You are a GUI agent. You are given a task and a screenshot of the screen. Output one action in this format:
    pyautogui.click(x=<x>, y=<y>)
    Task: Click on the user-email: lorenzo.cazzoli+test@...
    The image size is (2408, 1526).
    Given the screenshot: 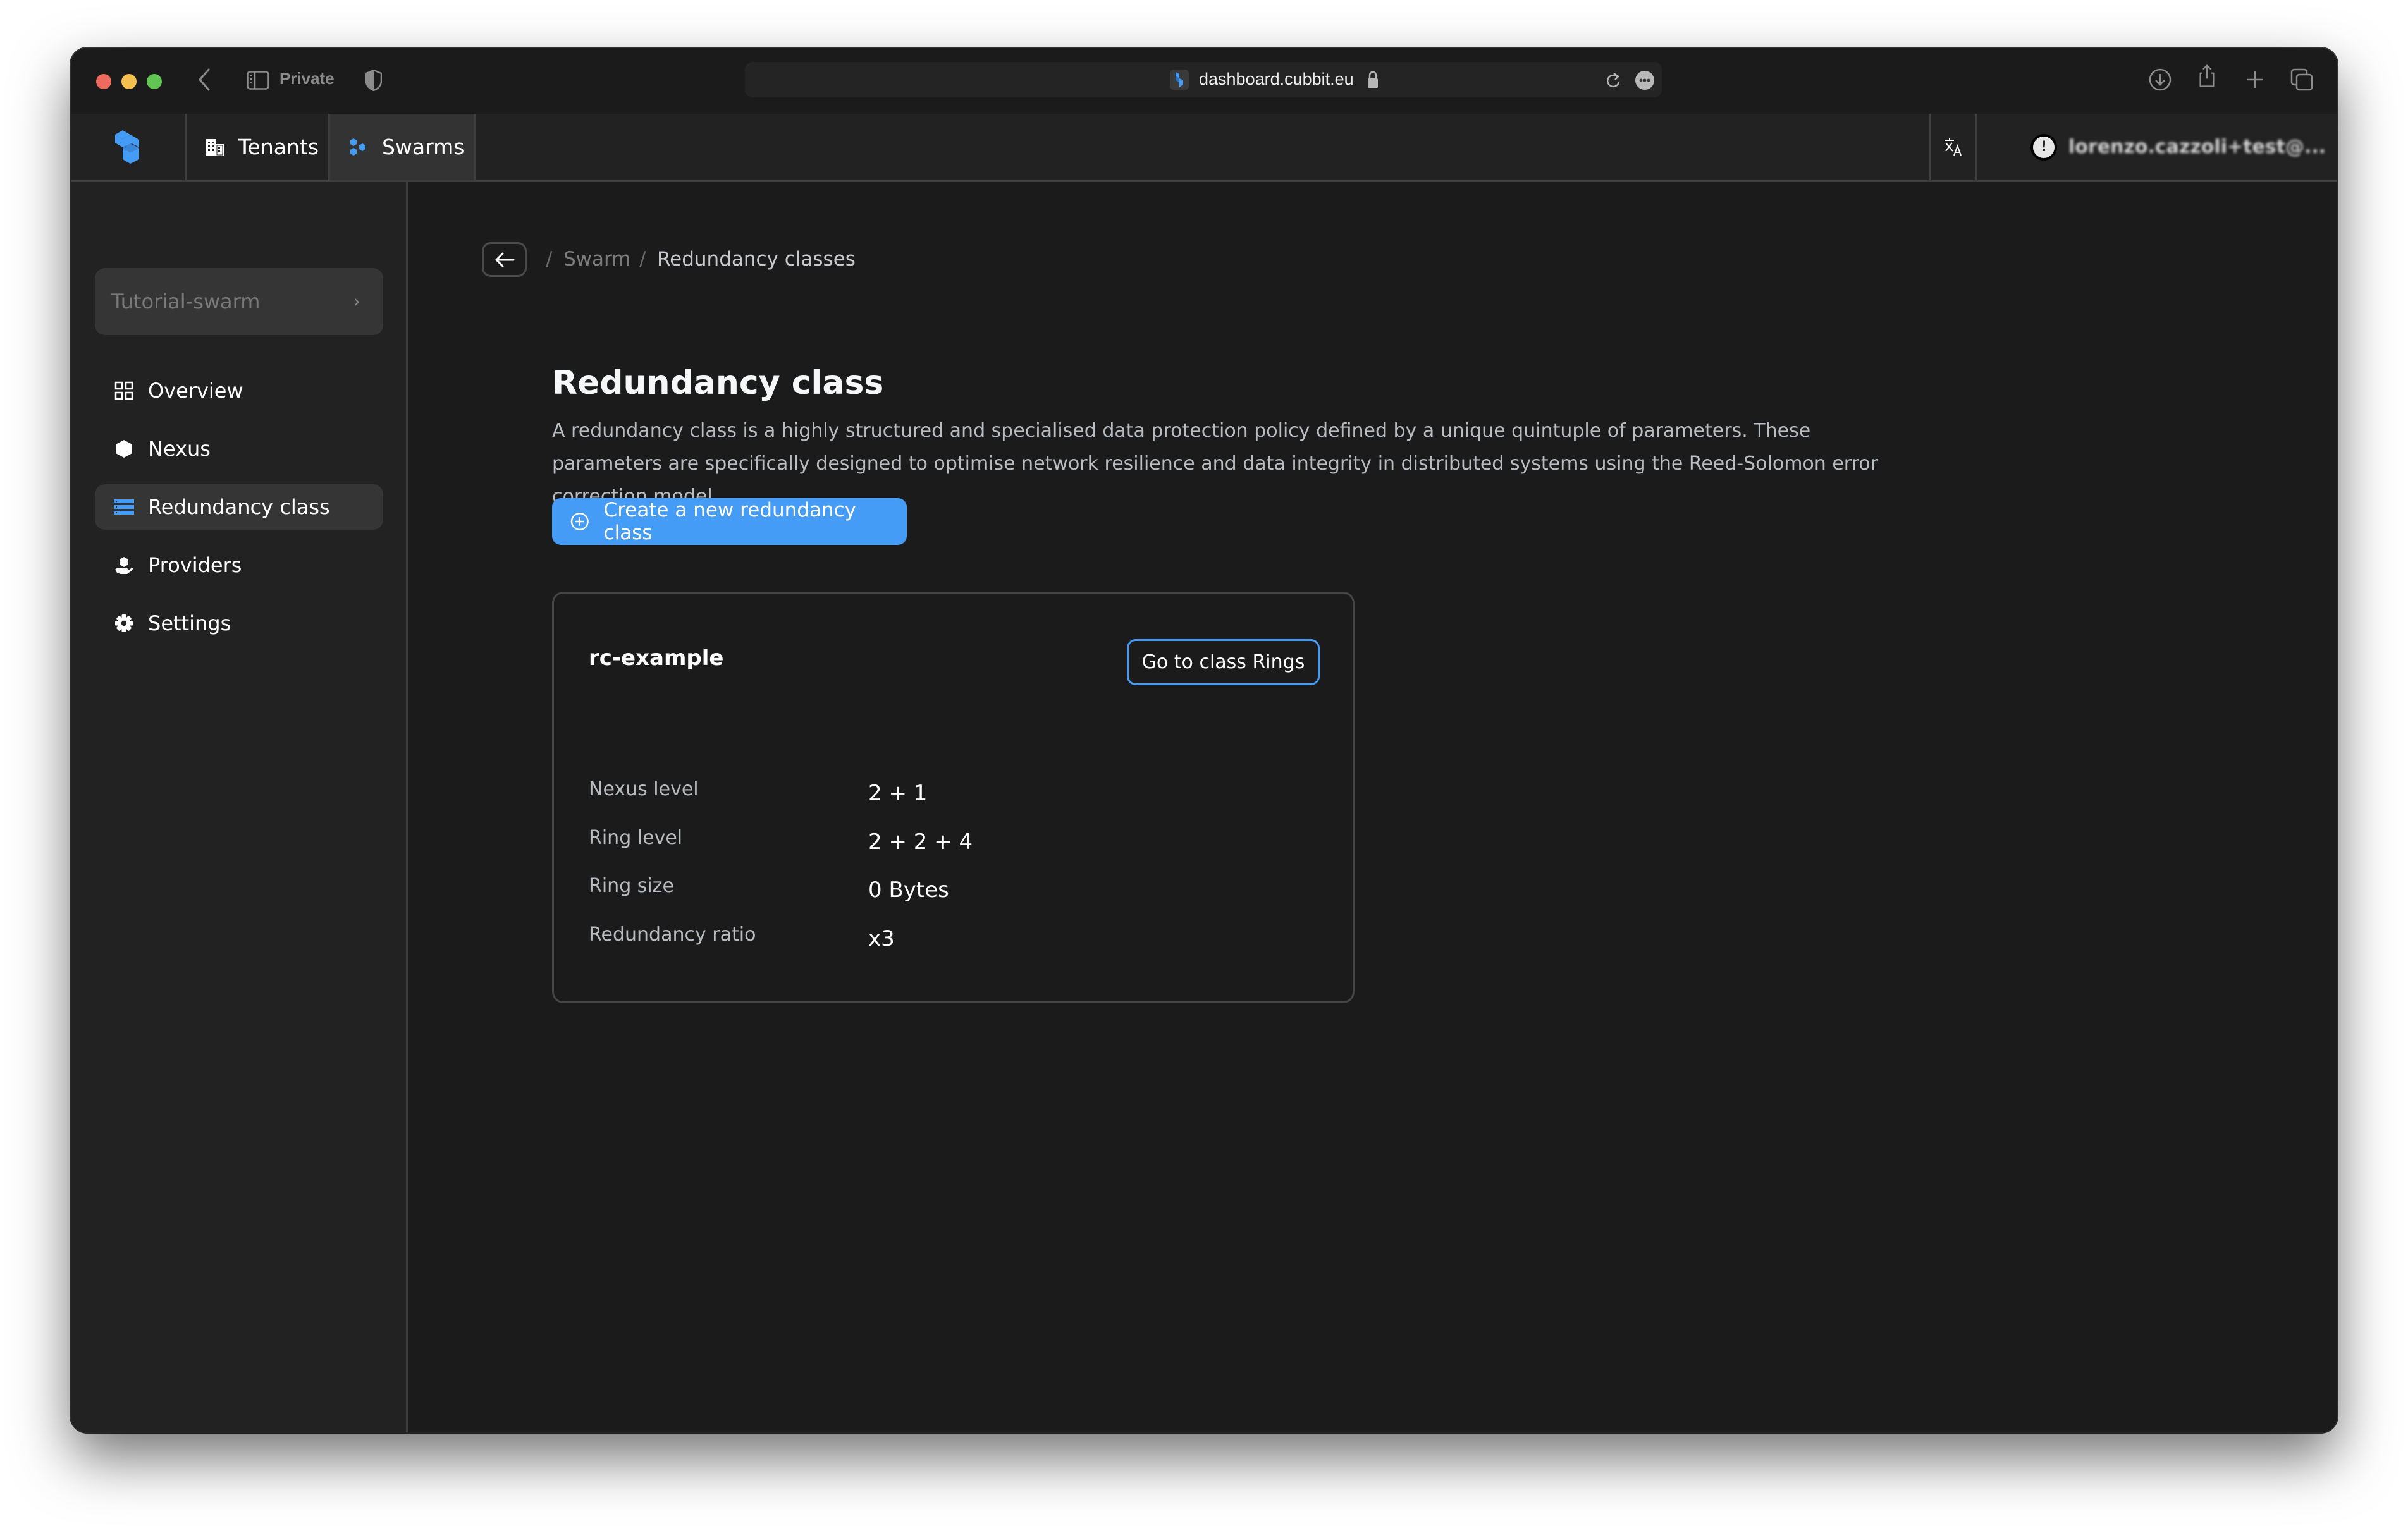 What is the action you would take?
    pyautogui.click(x=2197, y=147)
    